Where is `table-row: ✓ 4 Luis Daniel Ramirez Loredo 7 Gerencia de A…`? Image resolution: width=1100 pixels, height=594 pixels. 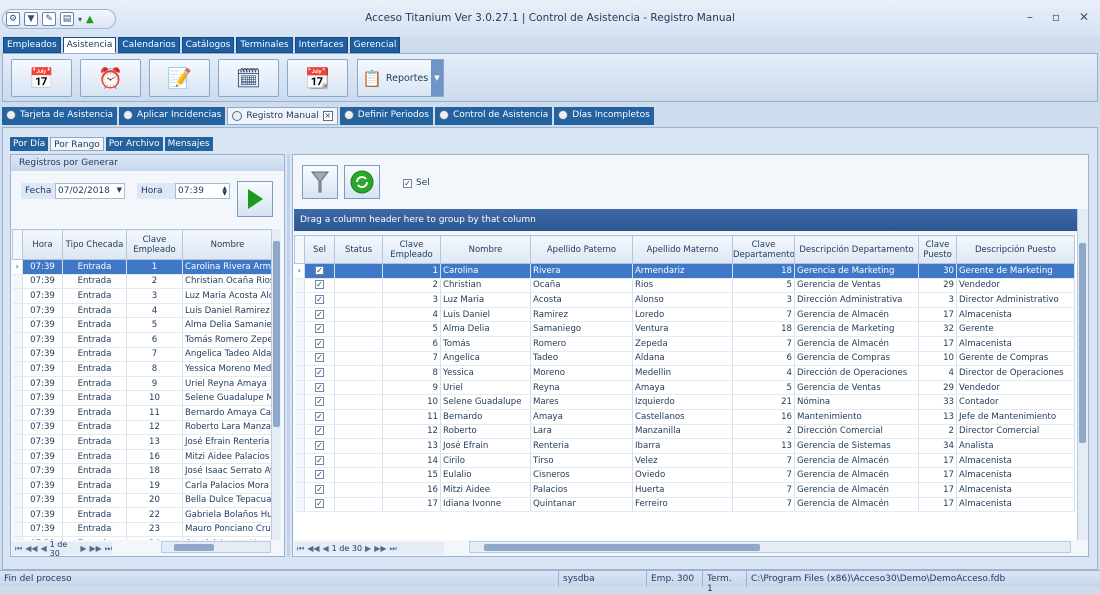
table-row: ✓ 4 Luis Daniel Ramirez Loredo 7 Gerencia de A… is located at coordinates (684, 315).